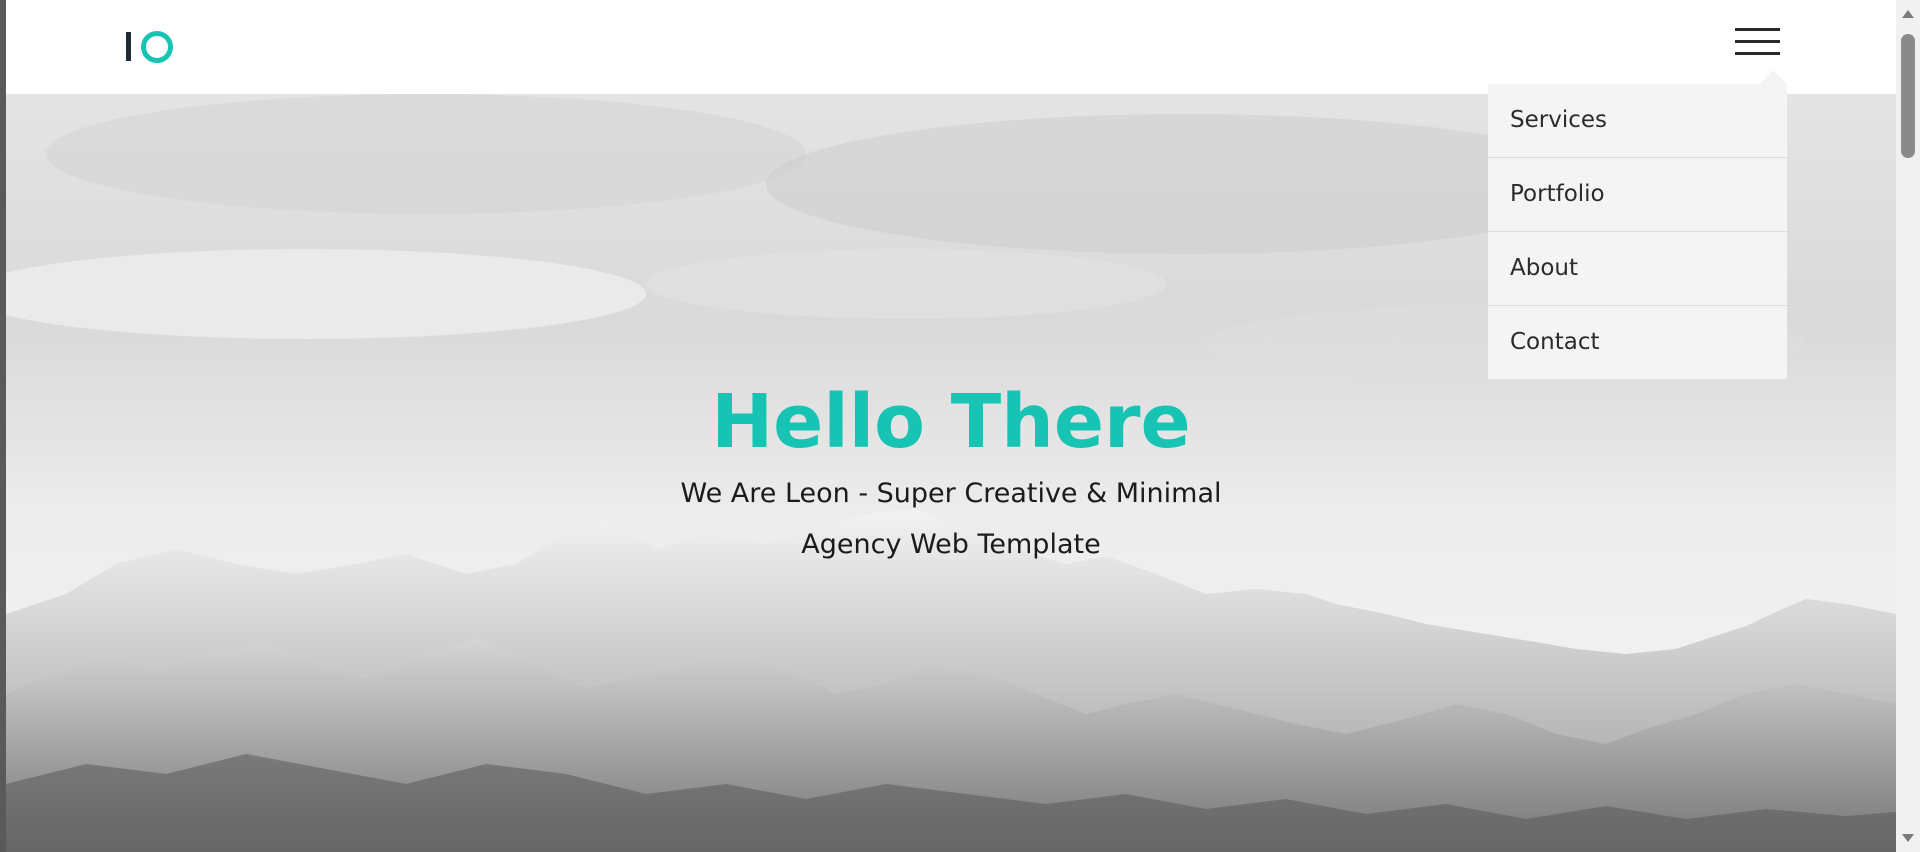  What do you see at coordinates (1637, 195) in the screenshot?
I see `menu-item-portfolio: Portfolio` at bounding box center [1637, 195].